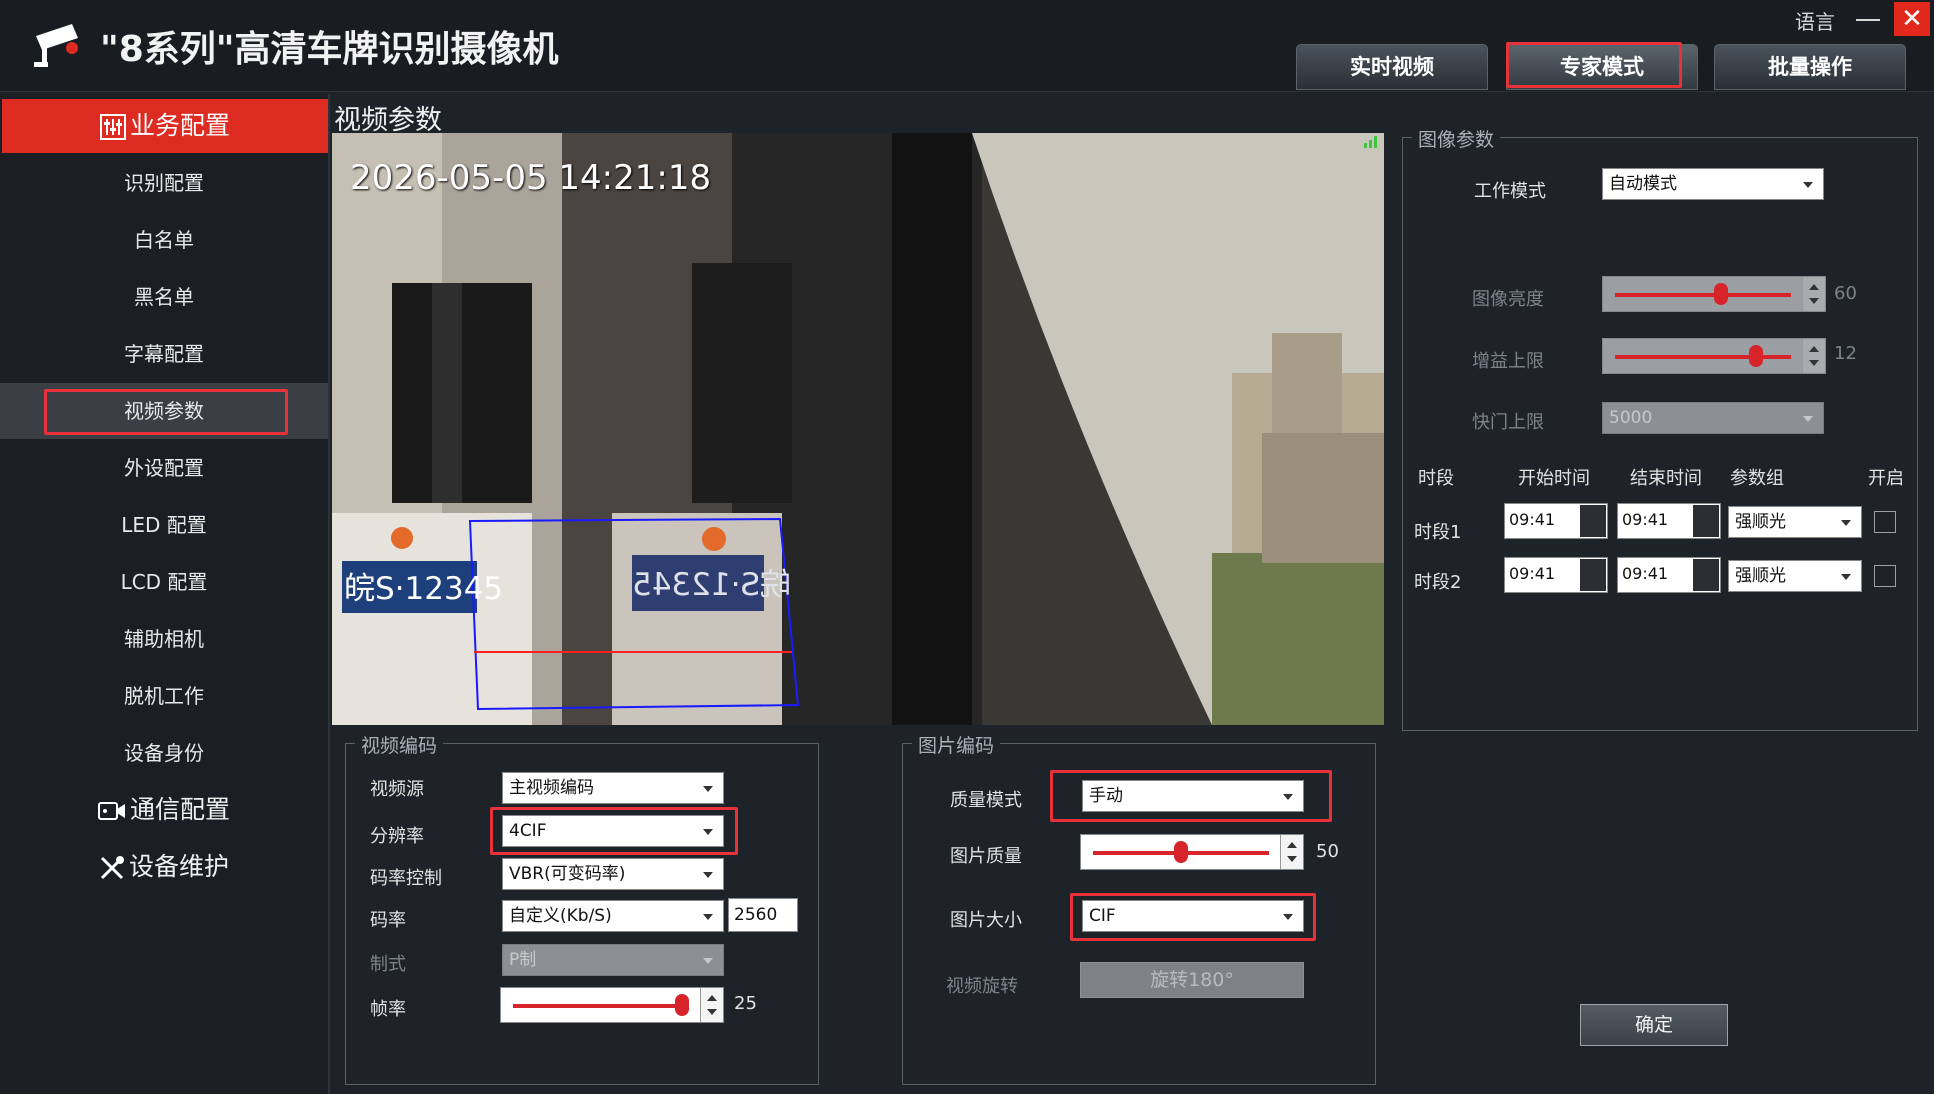 The image size is (1934, 1094). I want to click on picture-quality-slider, so click(1192, 852).